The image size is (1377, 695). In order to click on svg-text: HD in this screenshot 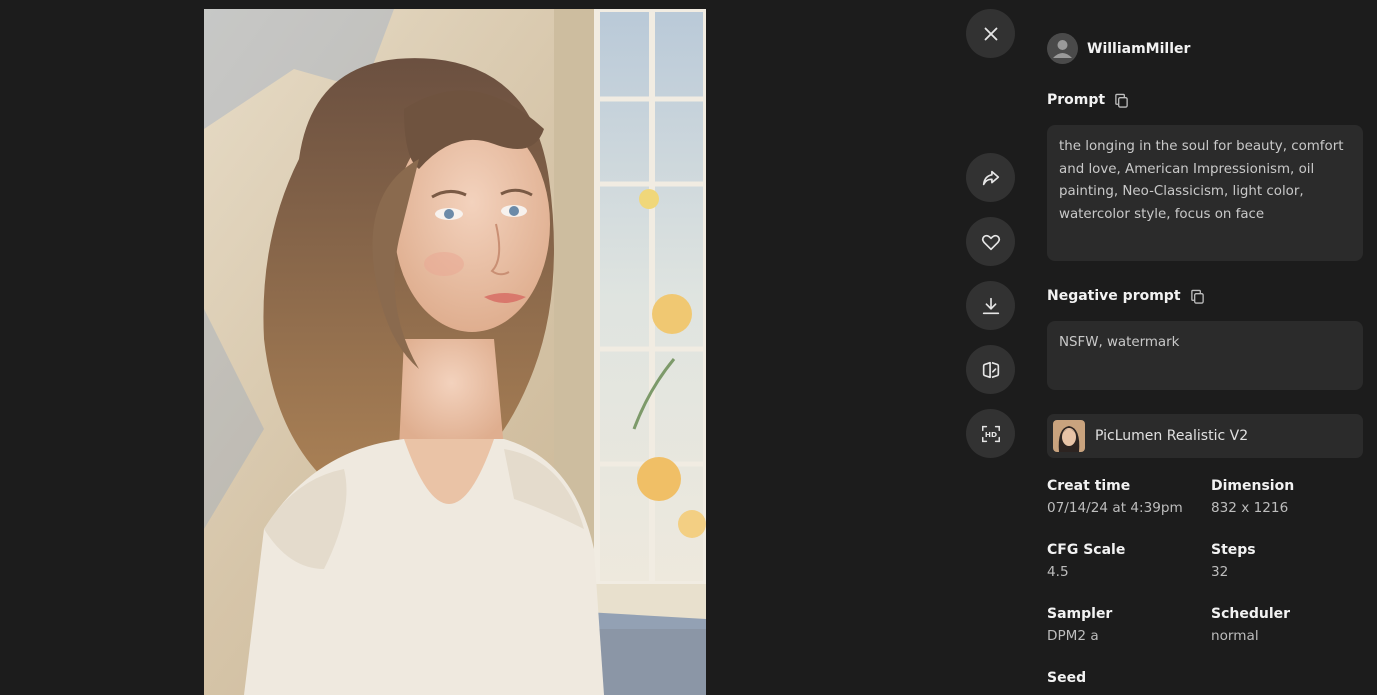, I will do `click(990, 434)`.